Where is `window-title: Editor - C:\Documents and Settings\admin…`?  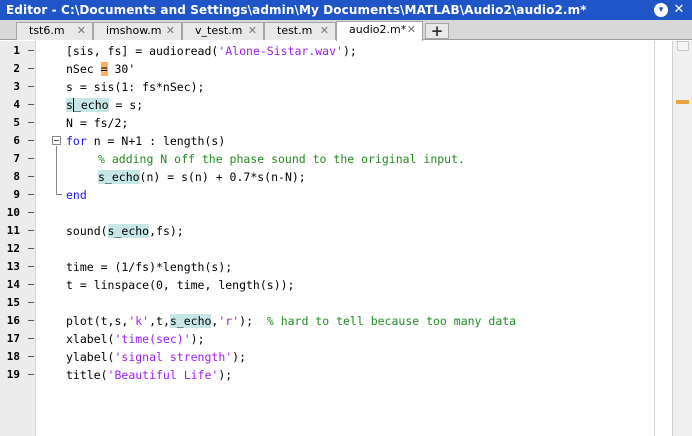
window-title: Editor - C:\Documents and Settings\admin… is located at coordinates (296, 10).